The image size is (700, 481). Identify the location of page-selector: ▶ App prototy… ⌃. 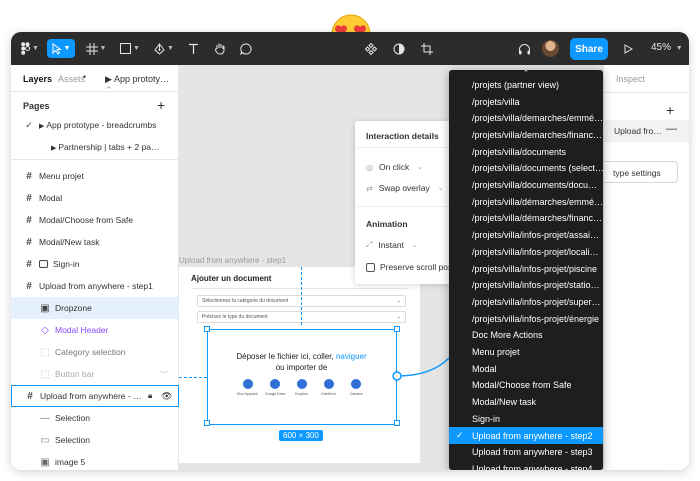
(142, 85).